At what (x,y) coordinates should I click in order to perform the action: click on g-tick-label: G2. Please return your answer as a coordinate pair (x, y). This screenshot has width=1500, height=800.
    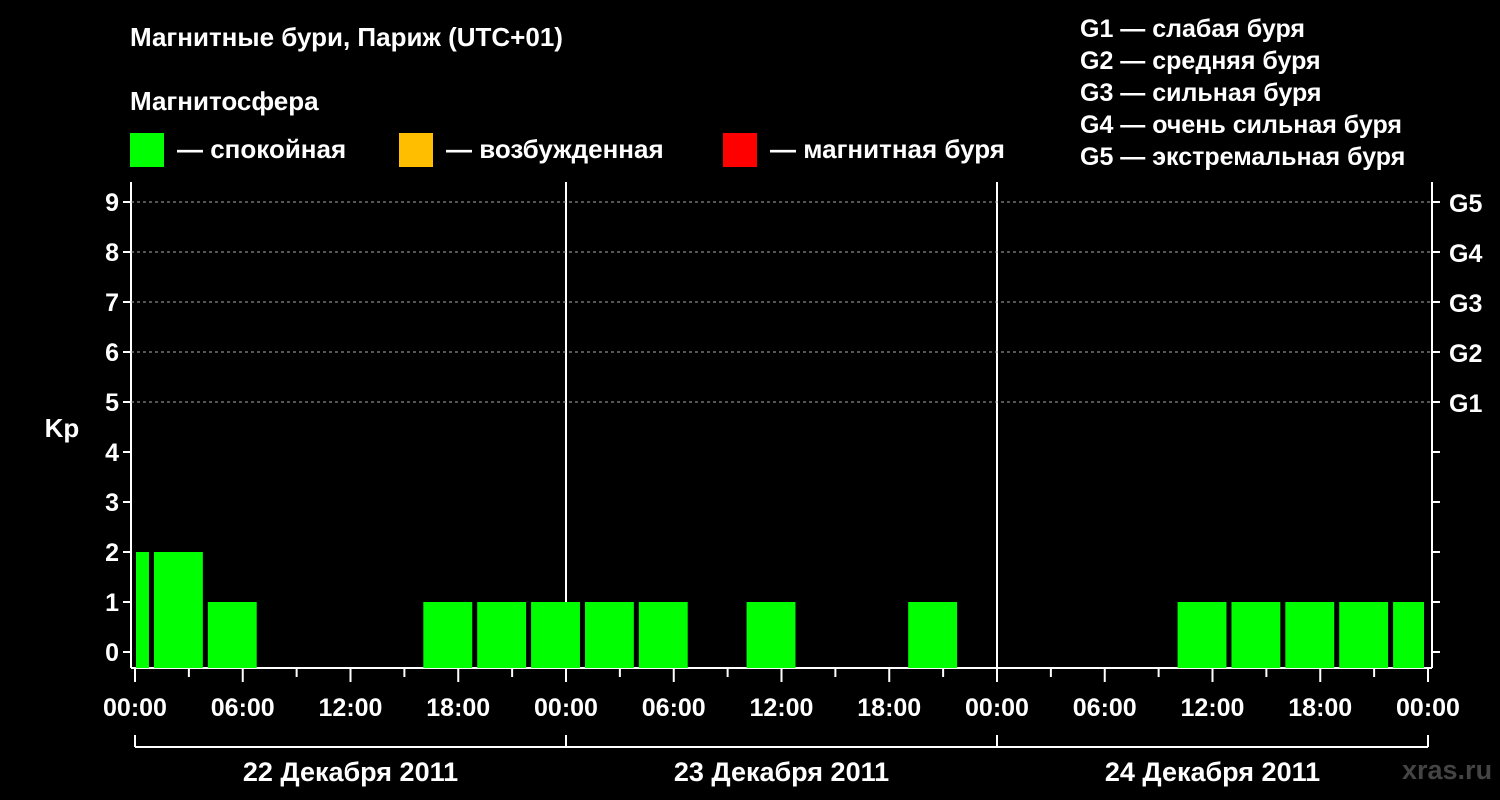
    Looking at the image, I should click on (1465, 354).